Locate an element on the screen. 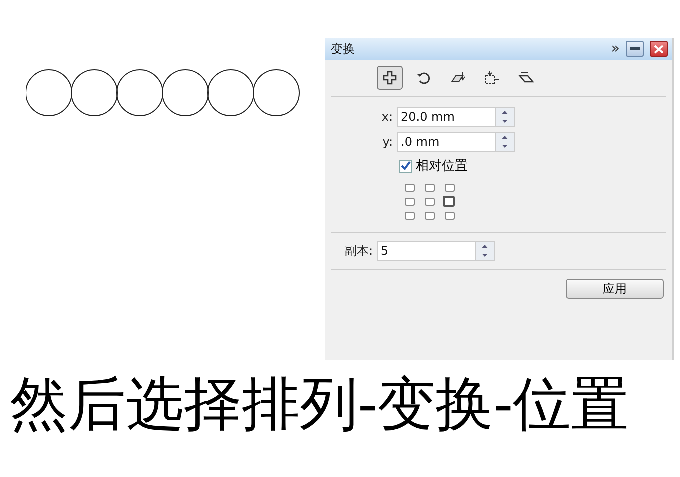  minimize-icon is located at coordinates (635, 49).